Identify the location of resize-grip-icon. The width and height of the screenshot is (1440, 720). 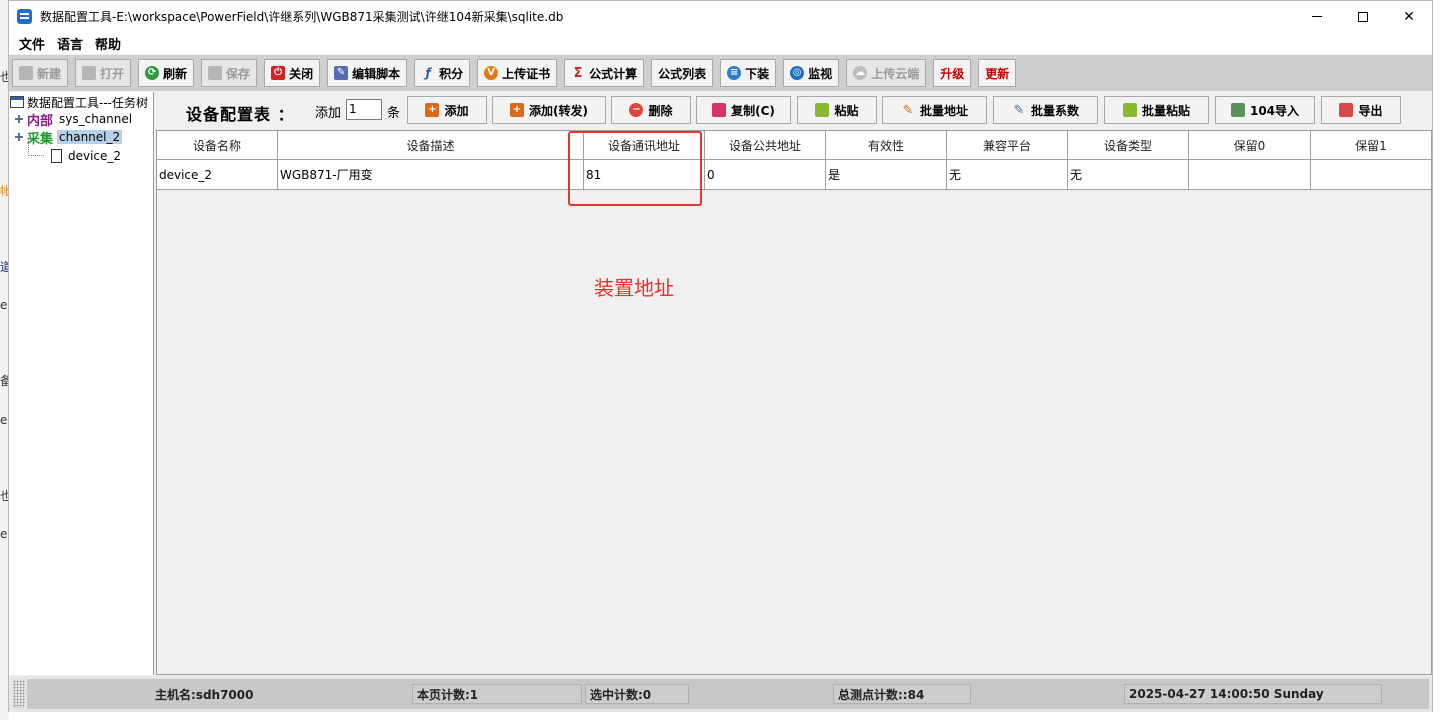
(19, 694).